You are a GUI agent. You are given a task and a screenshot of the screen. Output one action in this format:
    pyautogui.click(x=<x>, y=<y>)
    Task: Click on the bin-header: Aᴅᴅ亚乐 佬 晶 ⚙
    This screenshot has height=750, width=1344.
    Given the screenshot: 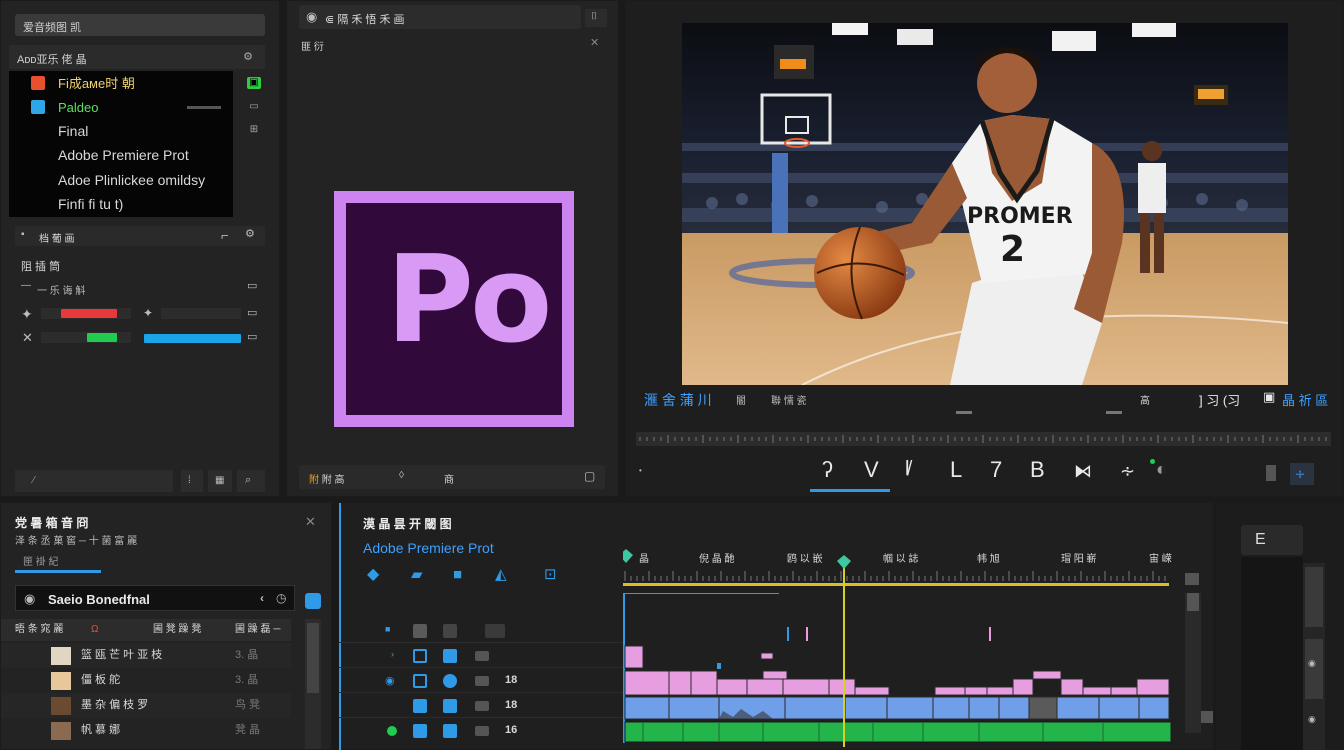 What is the action you would take?
    pyautogui.click(x=137, y=57)
    